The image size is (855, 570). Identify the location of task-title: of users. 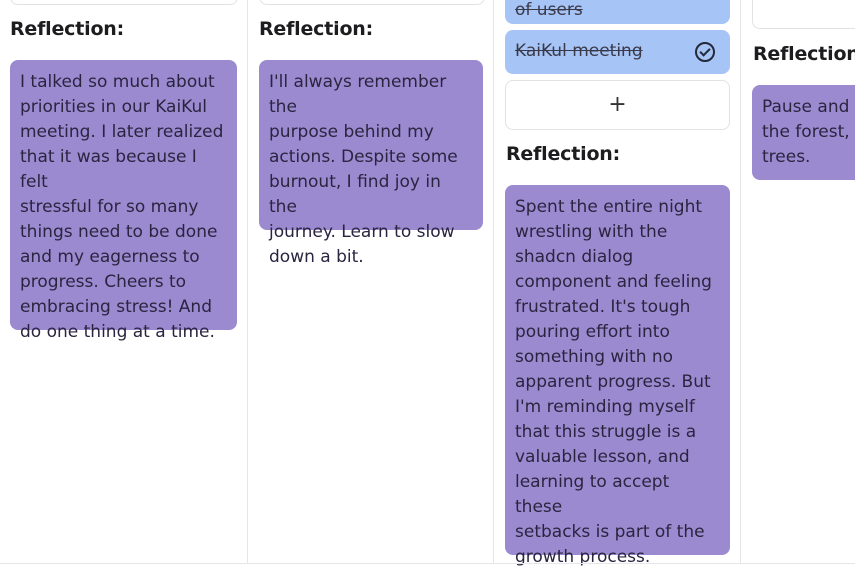
(549, 10).